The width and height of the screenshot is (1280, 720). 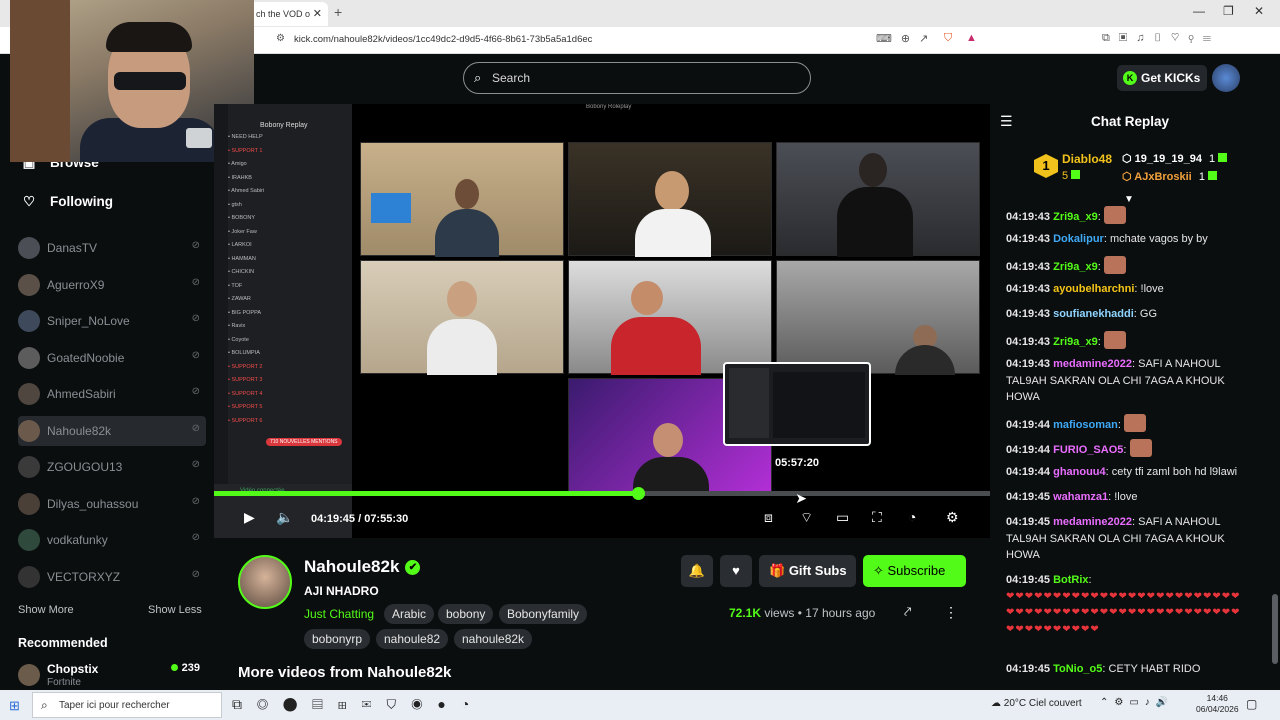 I want to click on tag-chip: nahoule82, so click(x=412, y=639).